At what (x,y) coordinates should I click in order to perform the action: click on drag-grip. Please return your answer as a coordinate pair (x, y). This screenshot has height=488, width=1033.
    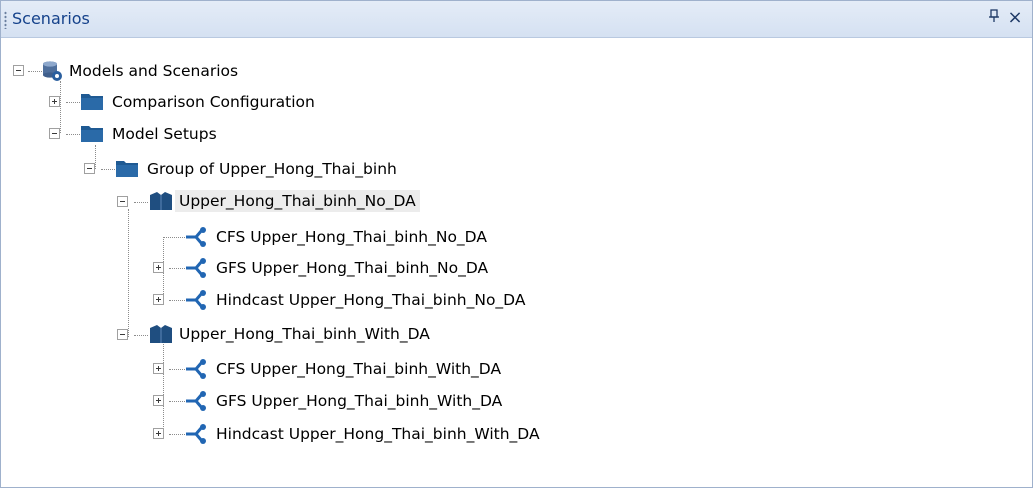
    Looking at the image, I should click on (5, 20).